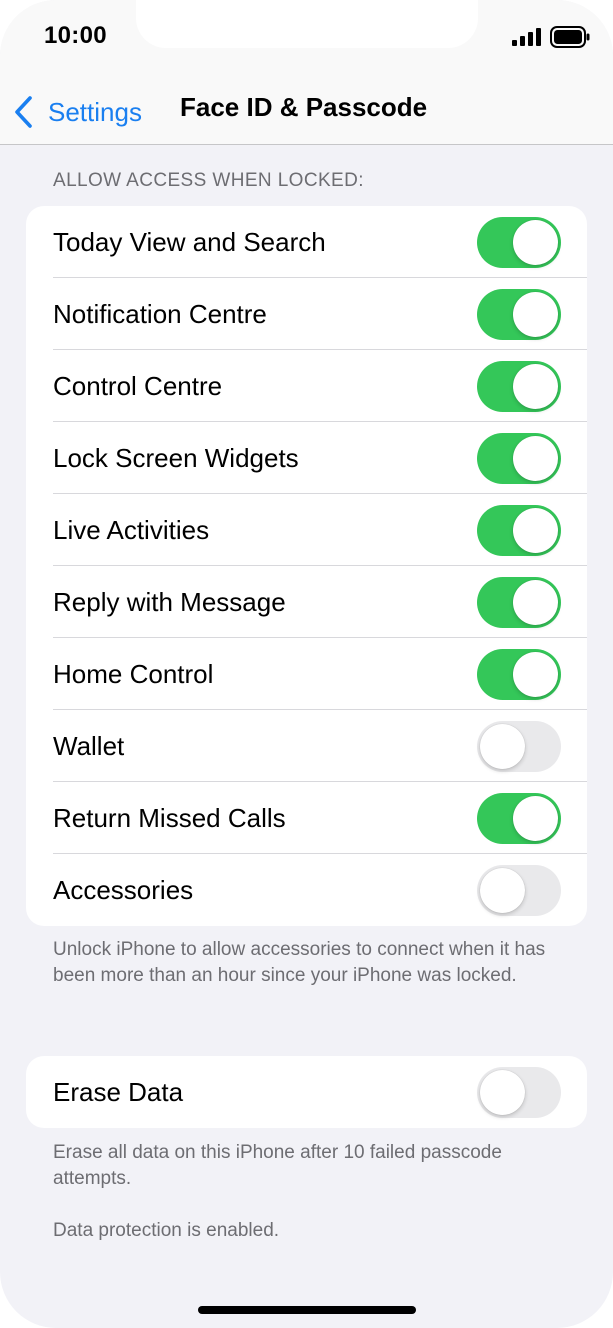 The image size is (613, 1328). I want to click on list-item-label: Reply with Message, so click(169, 601).